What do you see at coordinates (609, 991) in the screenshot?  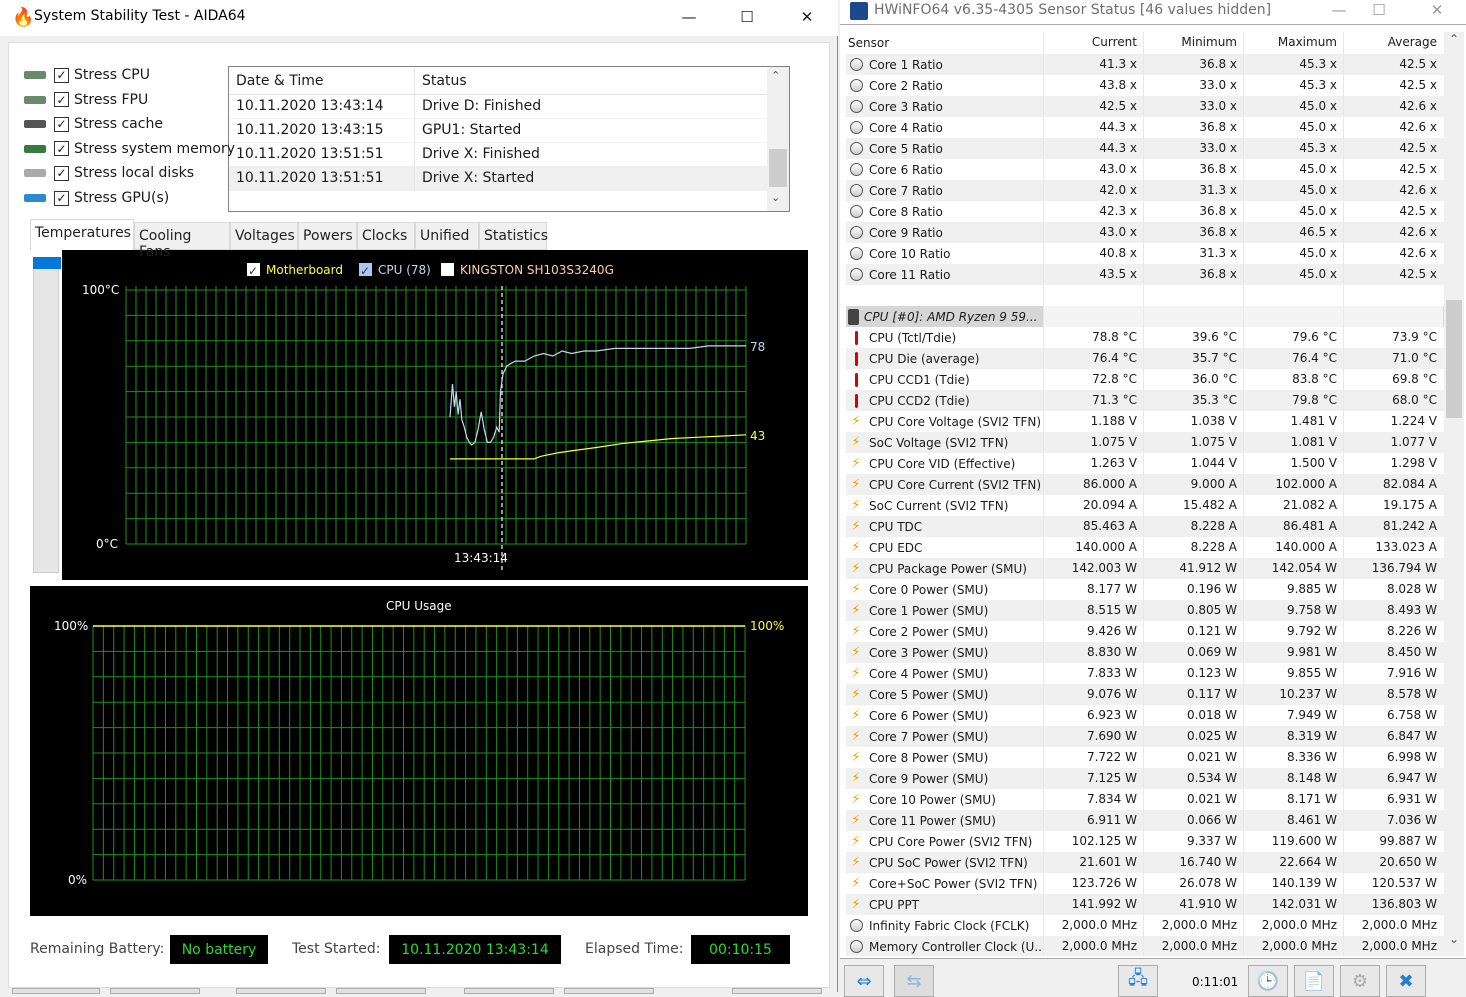 I see `preferences-button` at bounding box center [609, 991].